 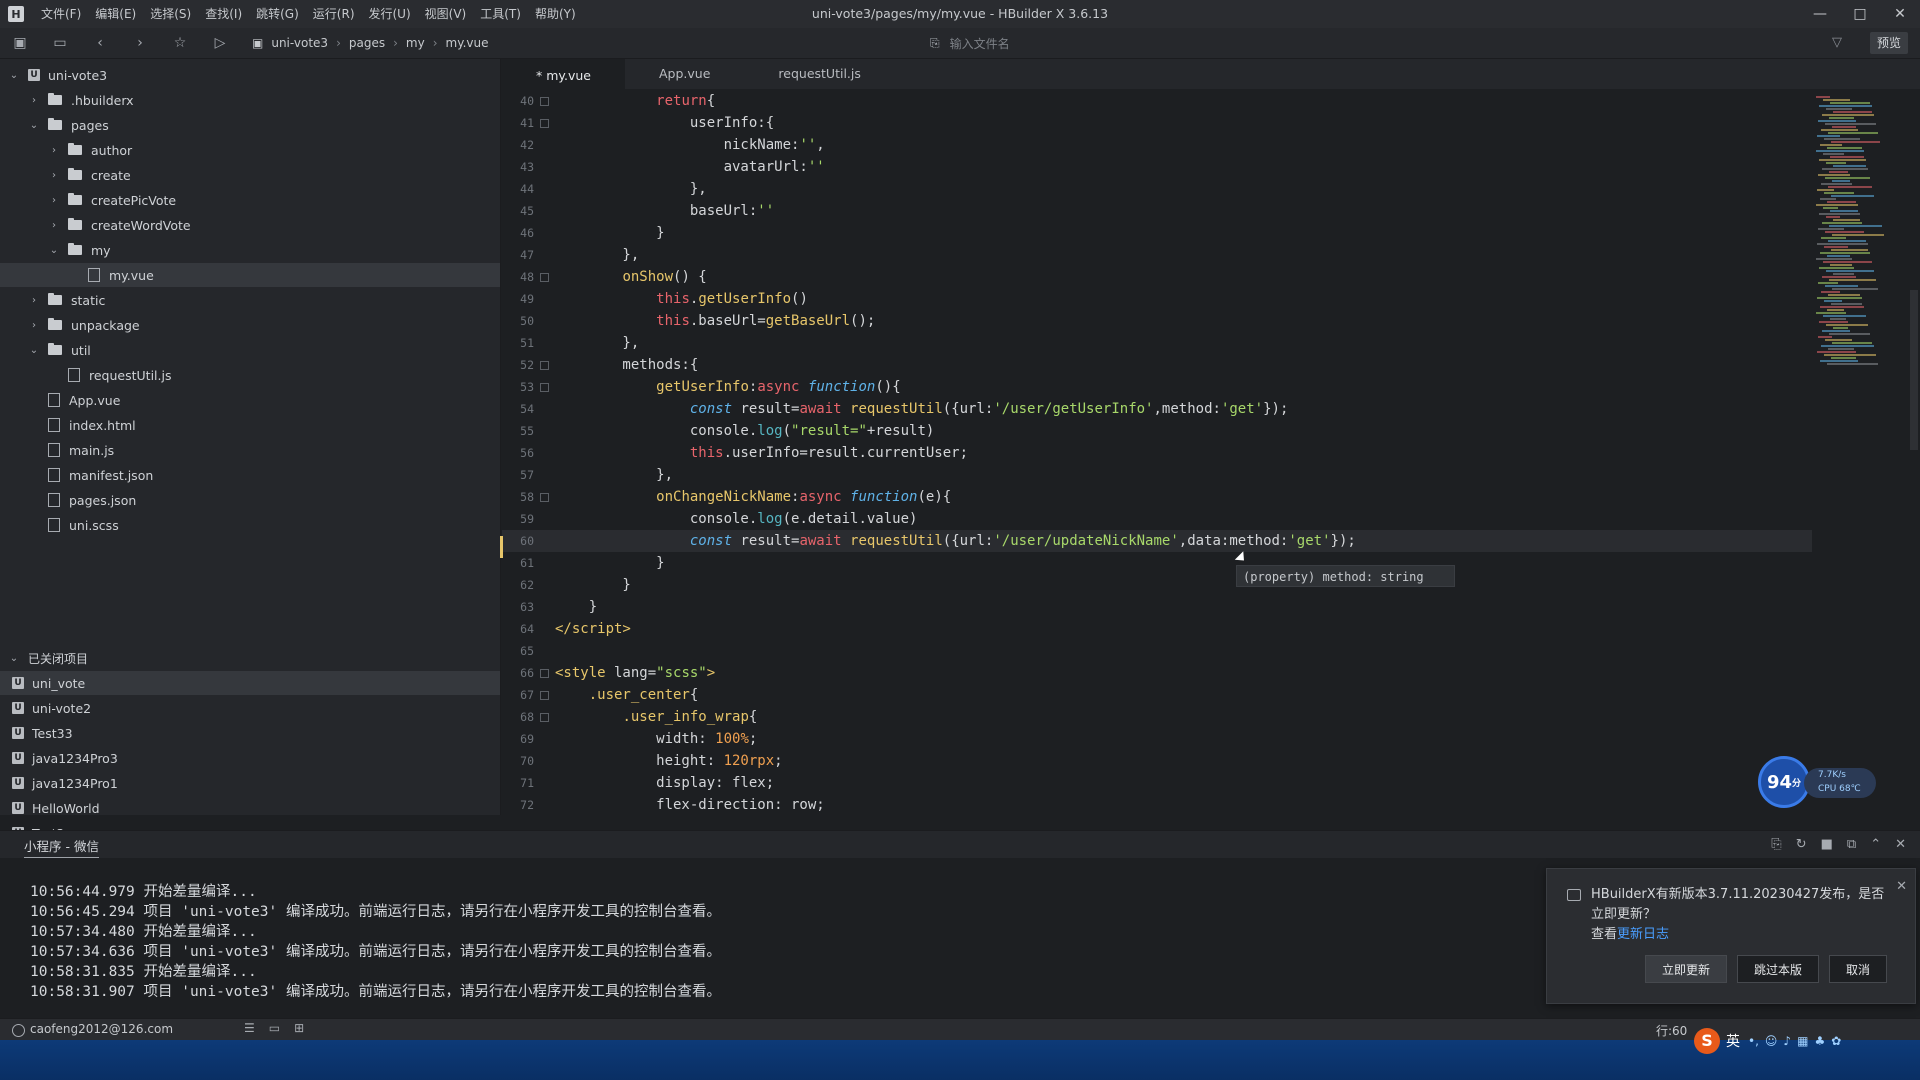 What do you see at coordinates (446, 14) in the screenshot?
I see `menu-item: 视图(V)` at bounding box center [446, 14].